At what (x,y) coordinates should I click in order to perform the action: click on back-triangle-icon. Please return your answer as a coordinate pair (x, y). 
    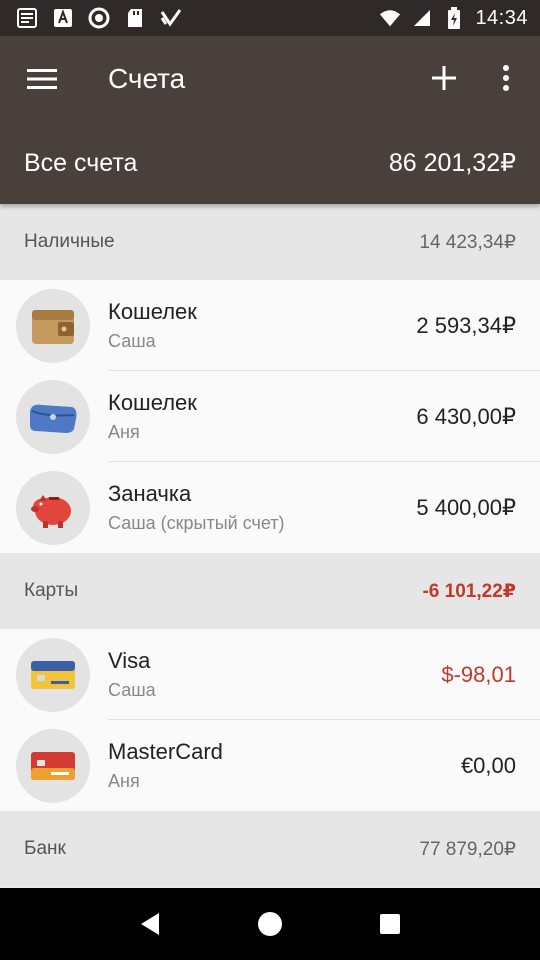
    Looking at the image, I should click on (150, 924).